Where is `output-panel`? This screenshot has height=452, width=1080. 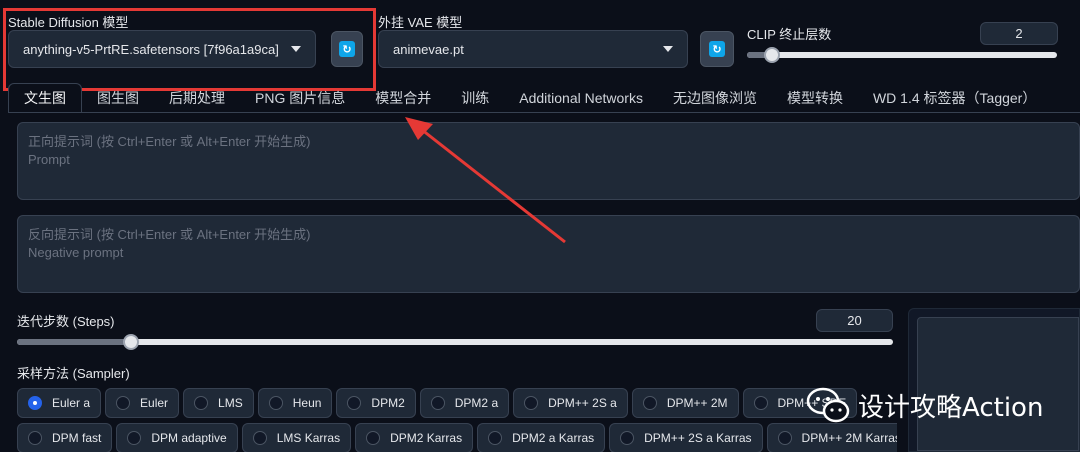 output-panel is located at coordinates (994, 380).